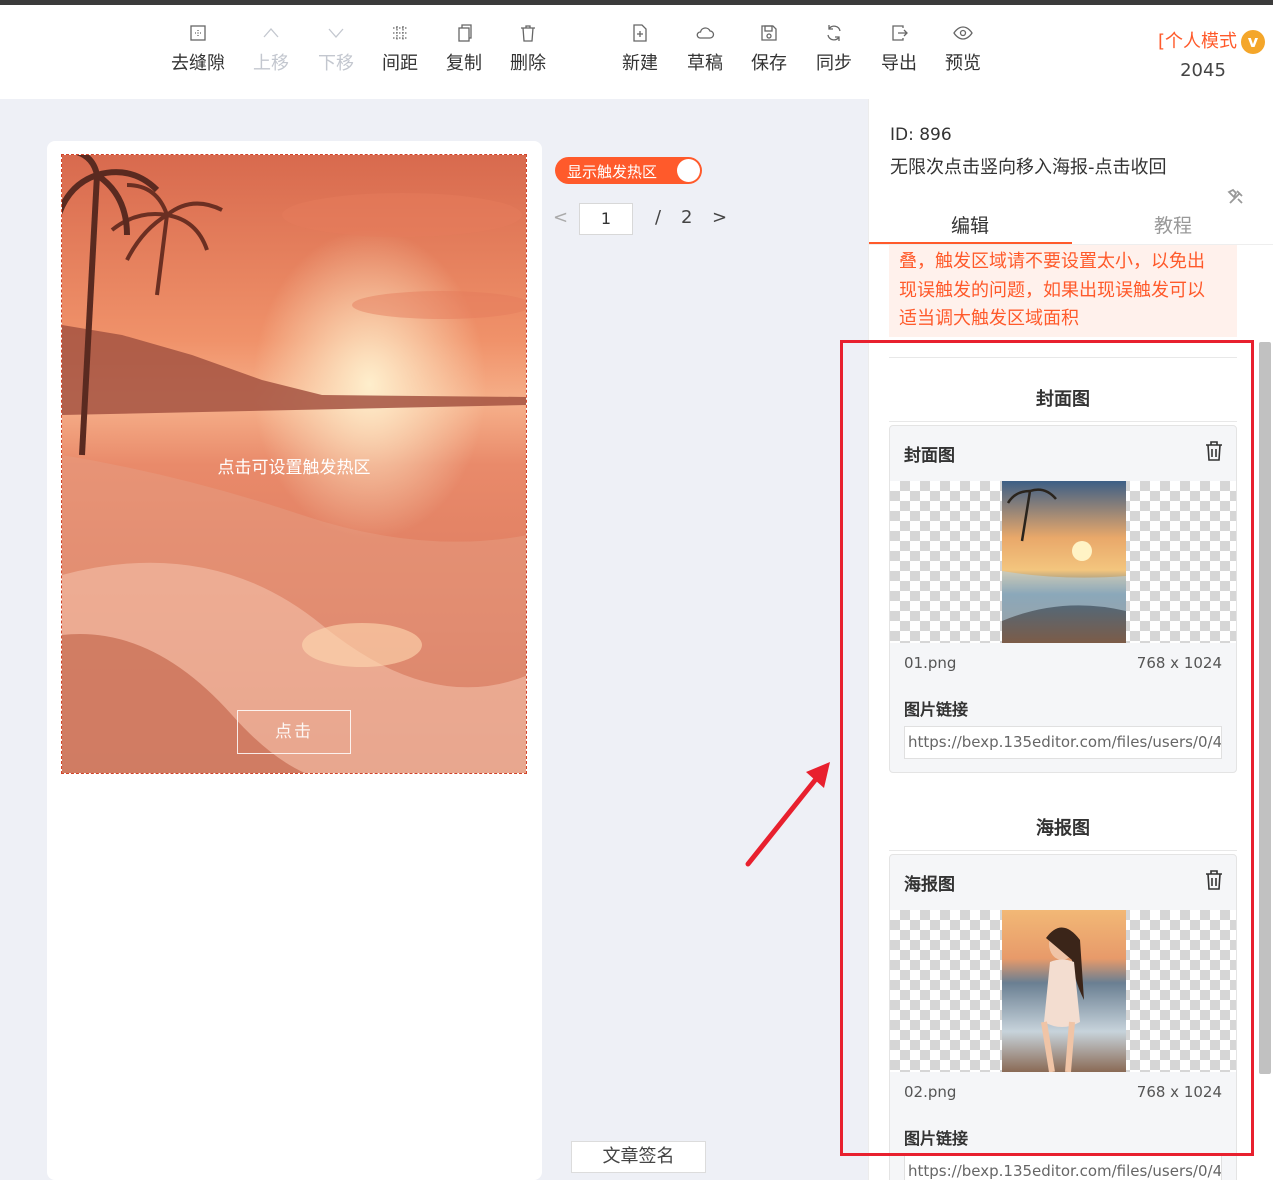 This screenshot has height=1180, width=1273. Describe the element at coordinates (400, 49) in the screenshot. I see `spacing-button: 间距` at that location.